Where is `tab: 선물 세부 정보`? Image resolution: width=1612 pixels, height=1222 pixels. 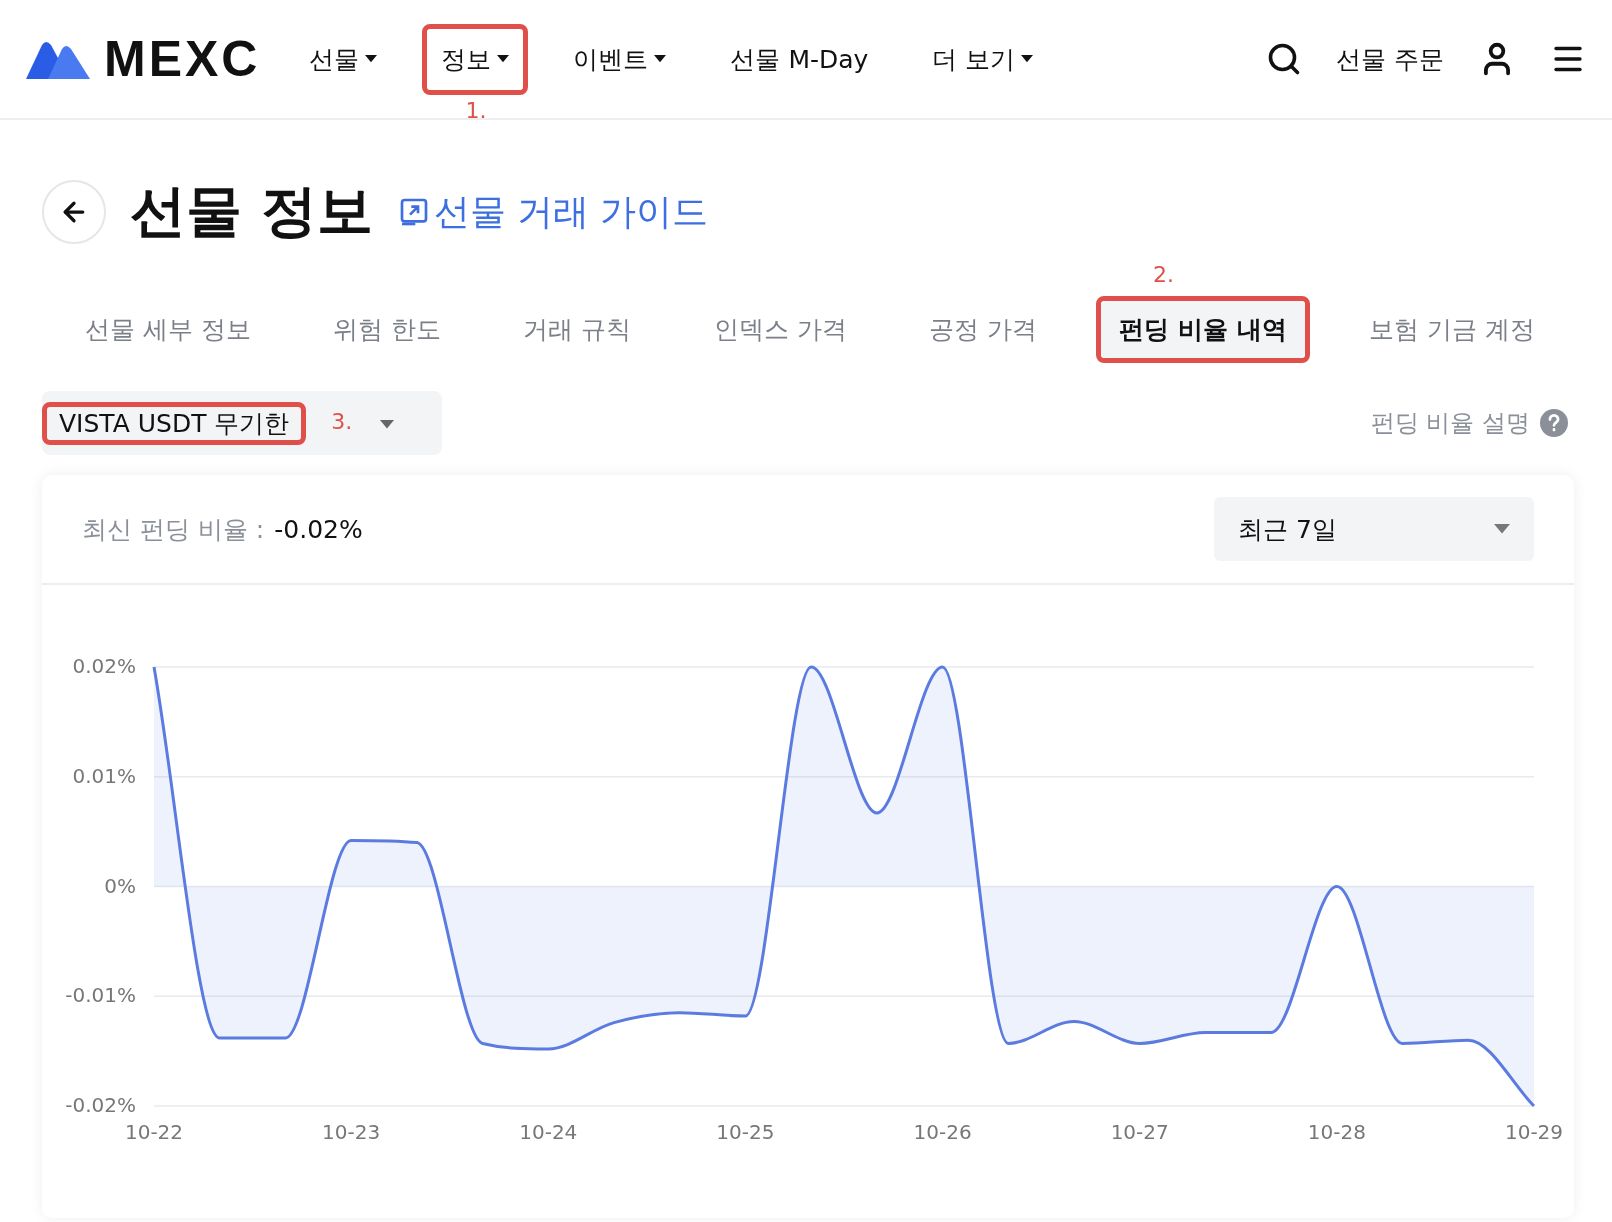
tab: 선물 세부 정보 is located at coordinates (168, 329).